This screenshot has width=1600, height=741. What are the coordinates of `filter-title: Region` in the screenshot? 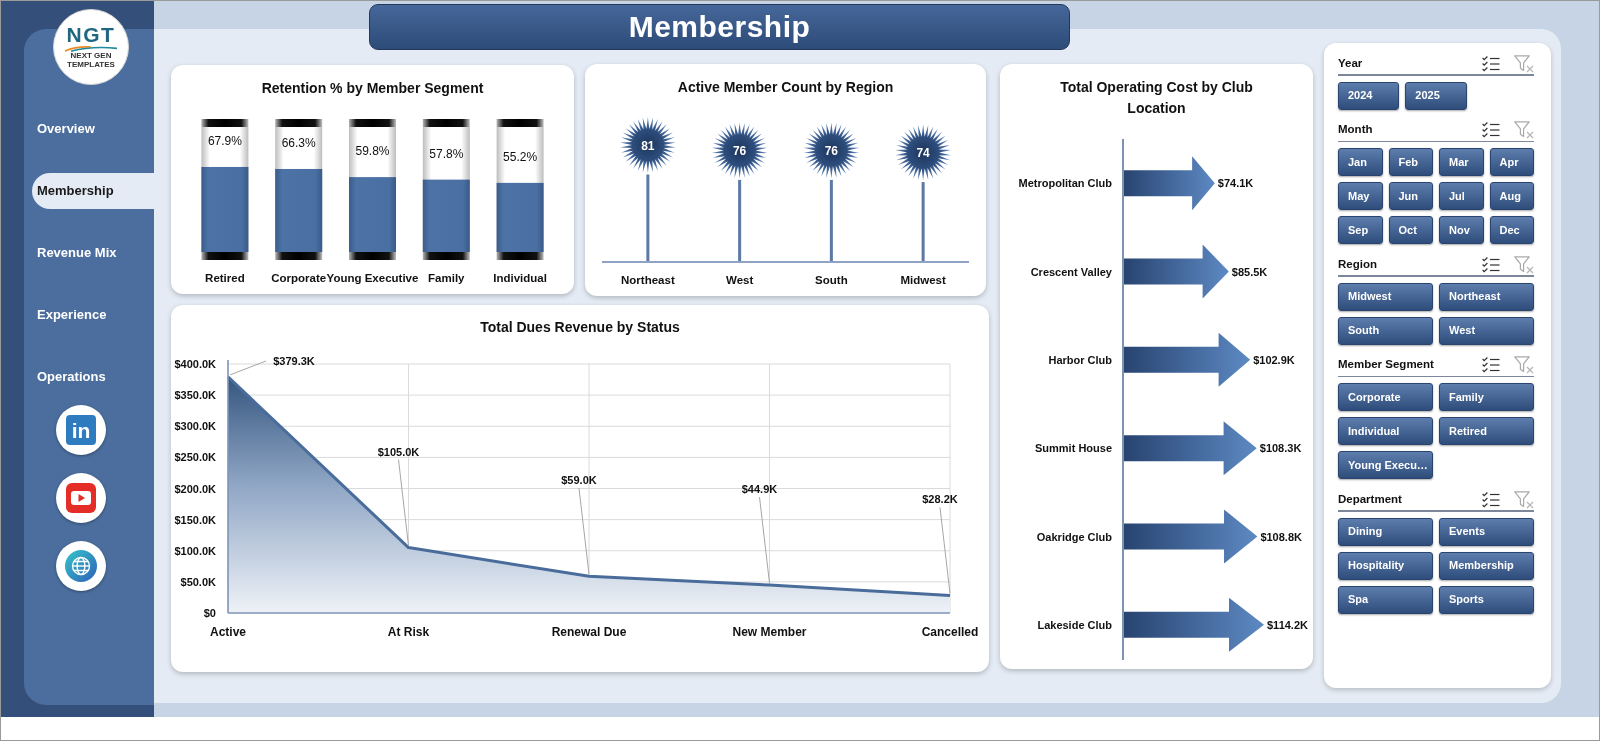 It's located at (1357, 264).